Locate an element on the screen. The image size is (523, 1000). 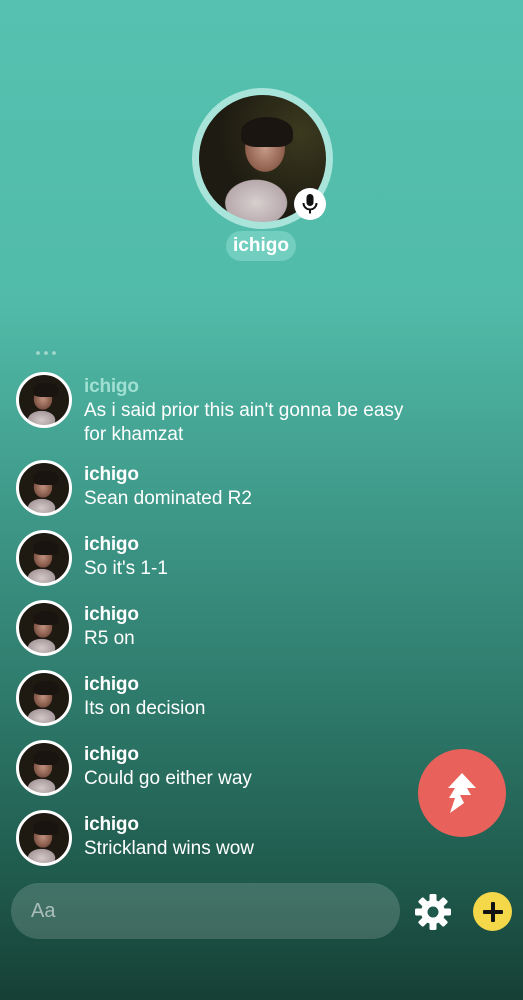
message-item: ichigo Its on decision is located at coordinates (226, 705).